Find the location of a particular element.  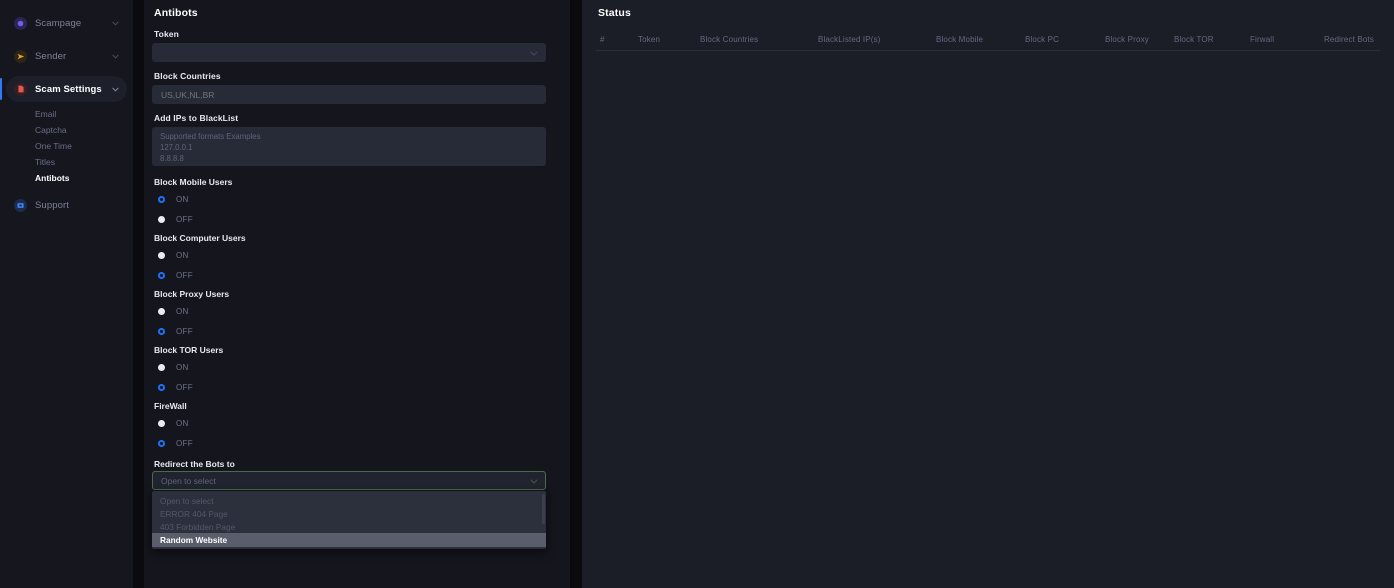

sidebar-subitem-label: Email is located at coordinates (46, 114).